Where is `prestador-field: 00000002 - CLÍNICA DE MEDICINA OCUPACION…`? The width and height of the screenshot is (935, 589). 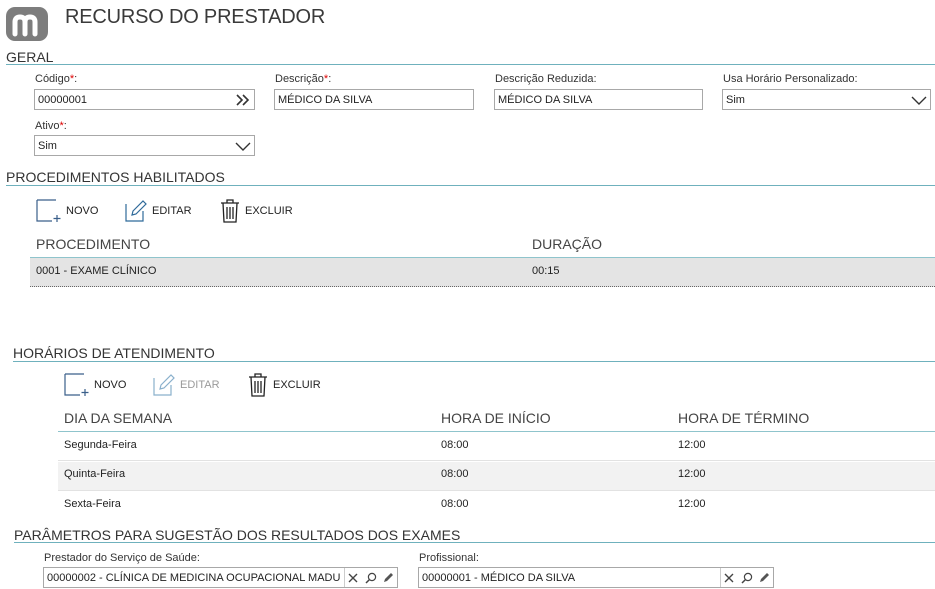 prestador-field: 00000002 - CLÍNICA DE MEDICINA OCUPACION… is located at coordinates (220, 577).